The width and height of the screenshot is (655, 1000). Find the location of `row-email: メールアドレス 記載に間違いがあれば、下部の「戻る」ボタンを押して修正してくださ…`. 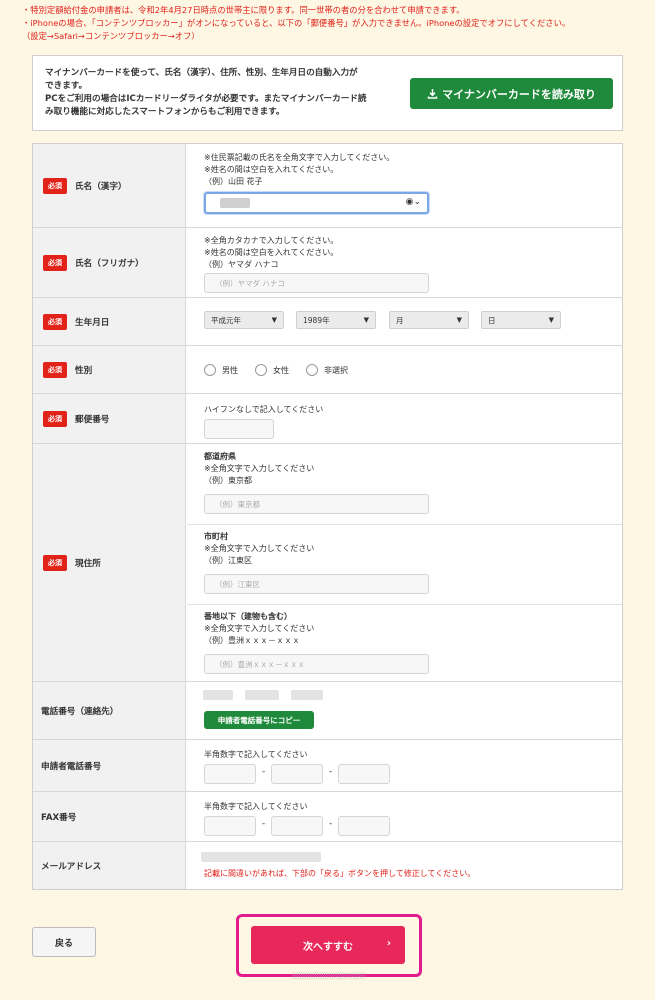

row-email: メールアドレス 記載に間違いがあれば、下部の「戻る」ボタンを押して修正してくださ… is located at coordinates (327, 865).